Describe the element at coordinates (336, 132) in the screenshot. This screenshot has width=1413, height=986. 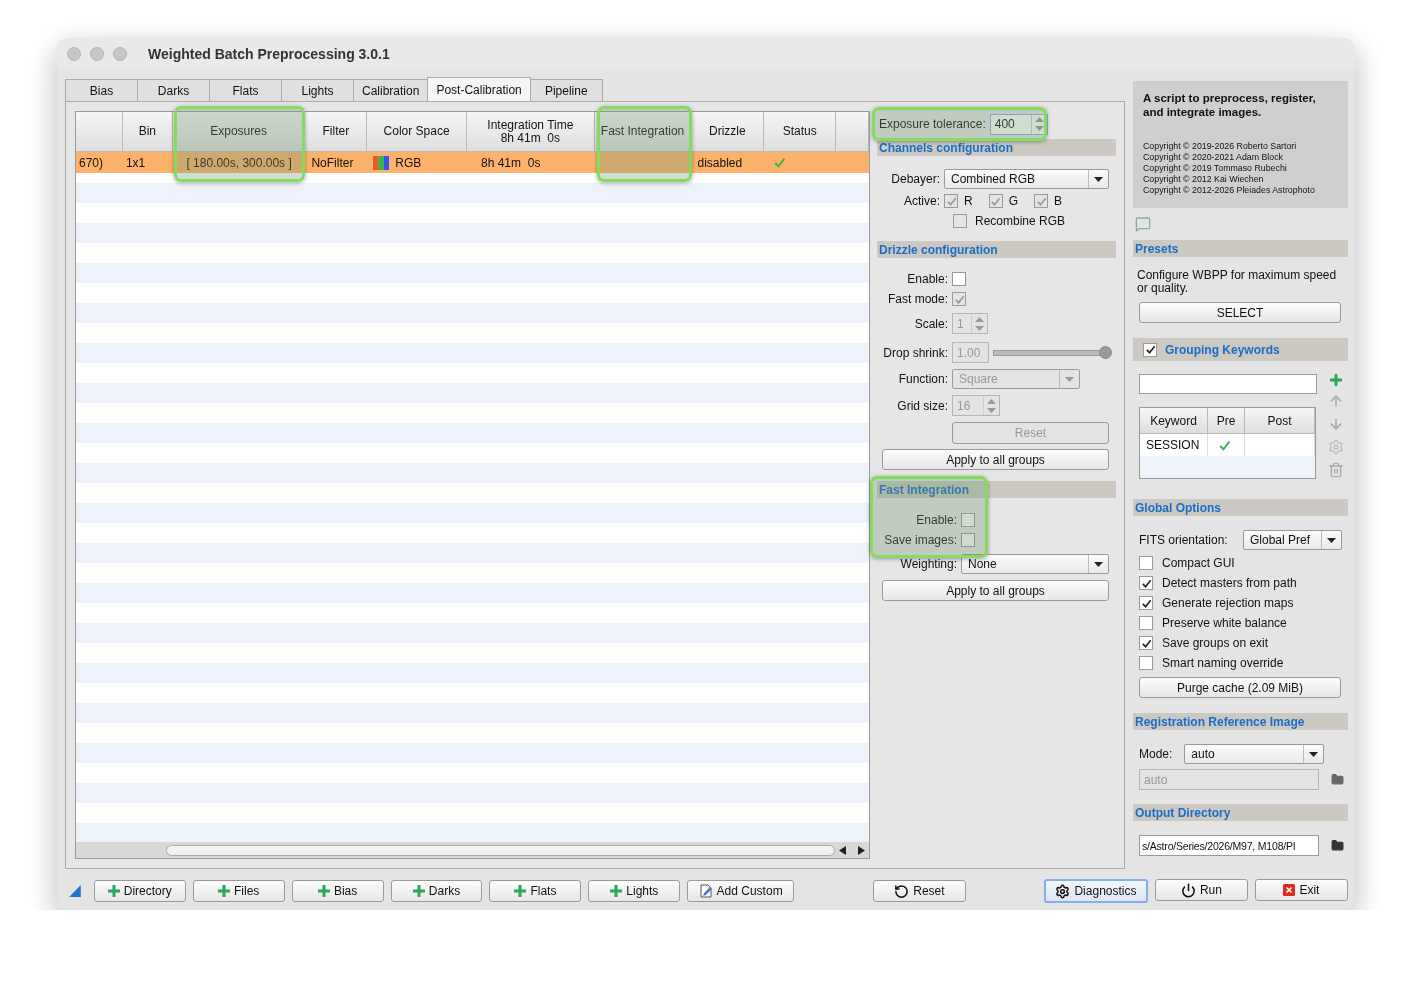
I see `column-header: Filter` at that location.